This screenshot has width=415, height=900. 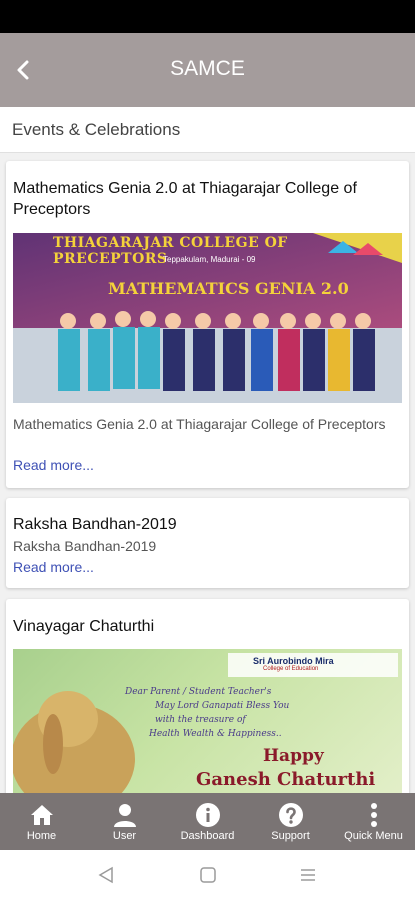 I want to click on nav-home-label: Home, so click(x=41, y=836).